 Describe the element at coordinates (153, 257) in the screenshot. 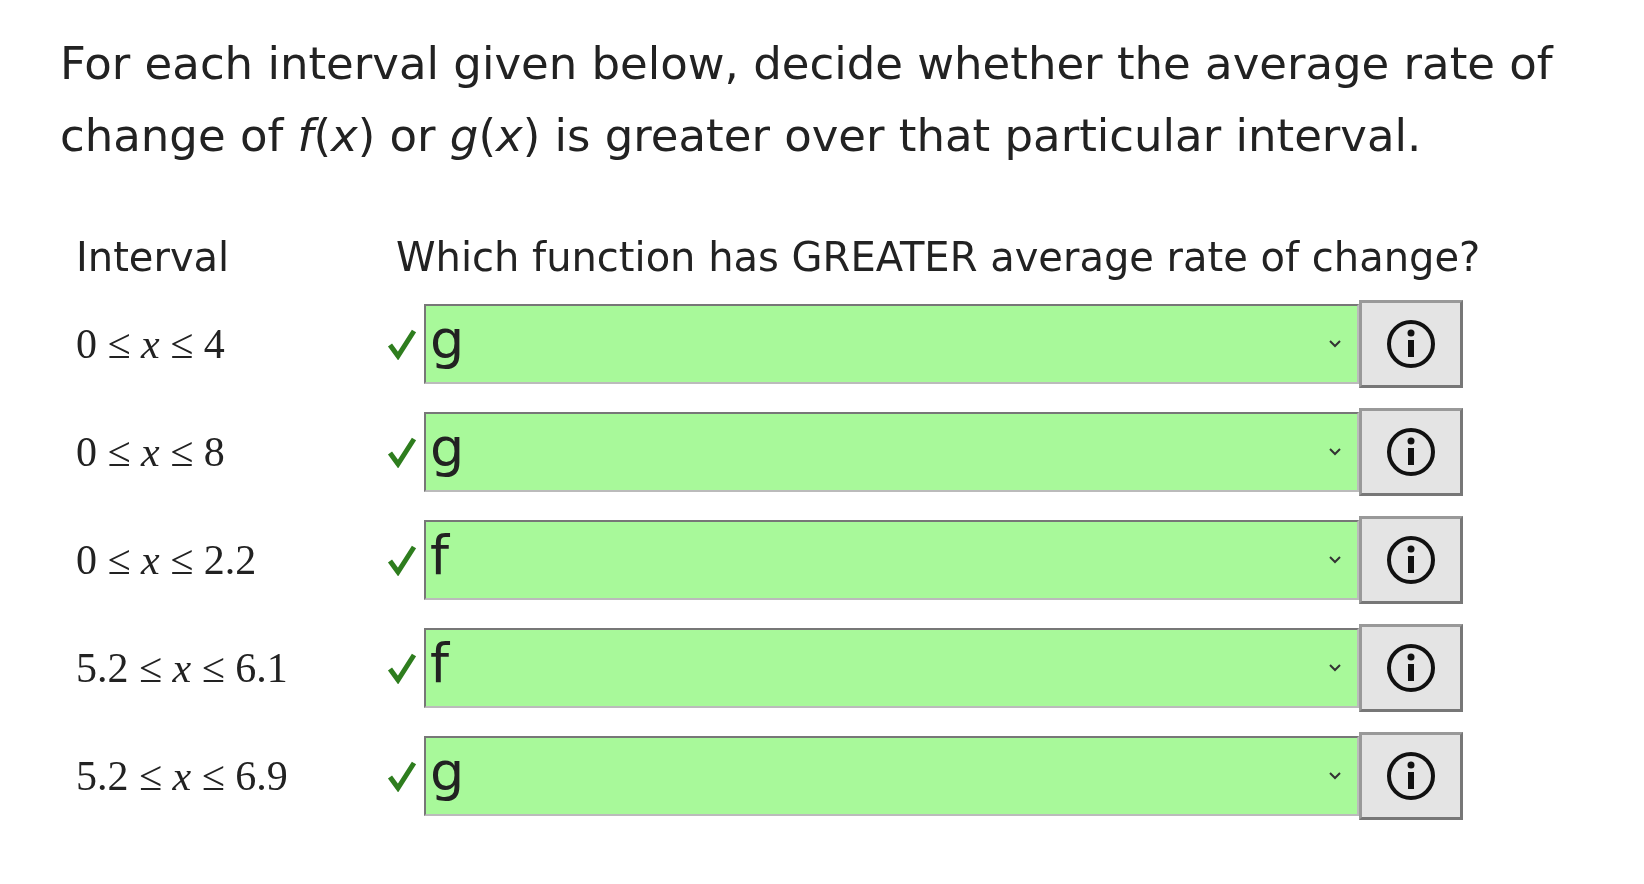

I see `column-header: Interval` at that location.